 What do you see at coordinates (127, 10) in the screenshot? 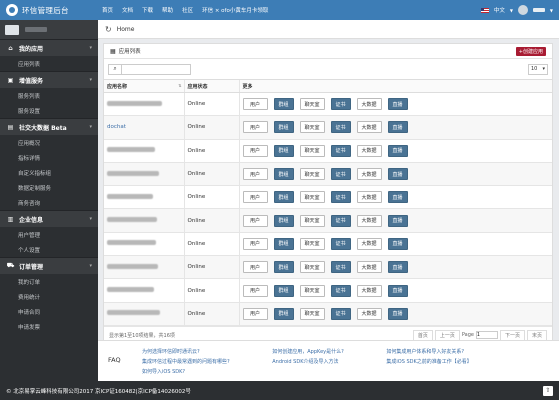
I see `nav-docs: 文档` at bounding box center [127, 10].